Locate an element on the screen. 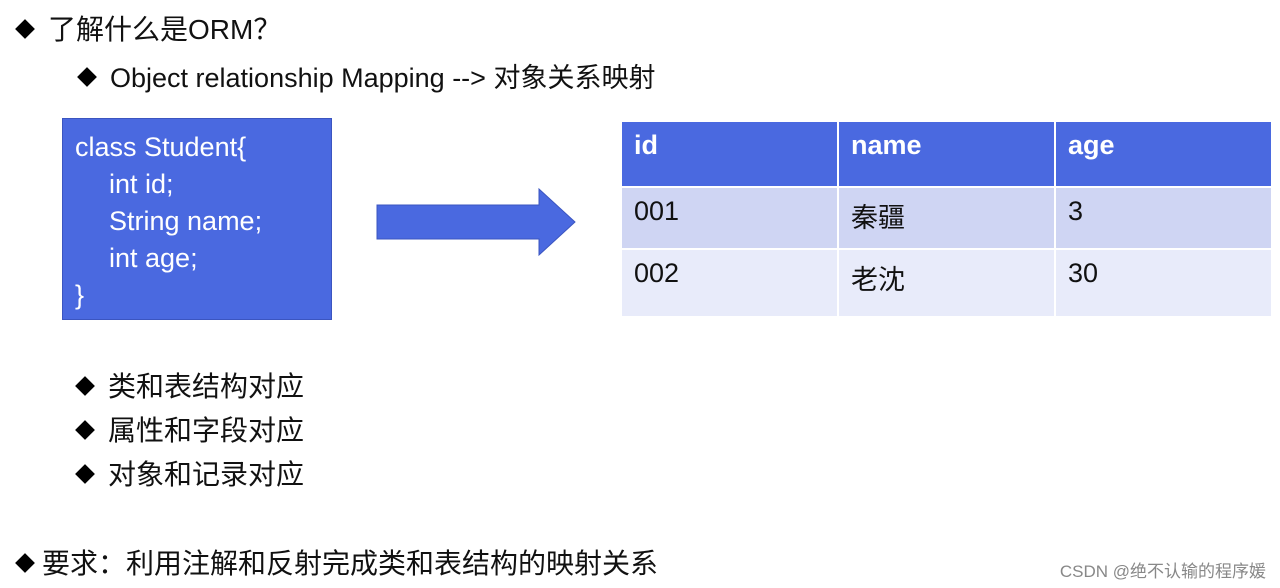  column-header: id is located at coordinates (729, 154).